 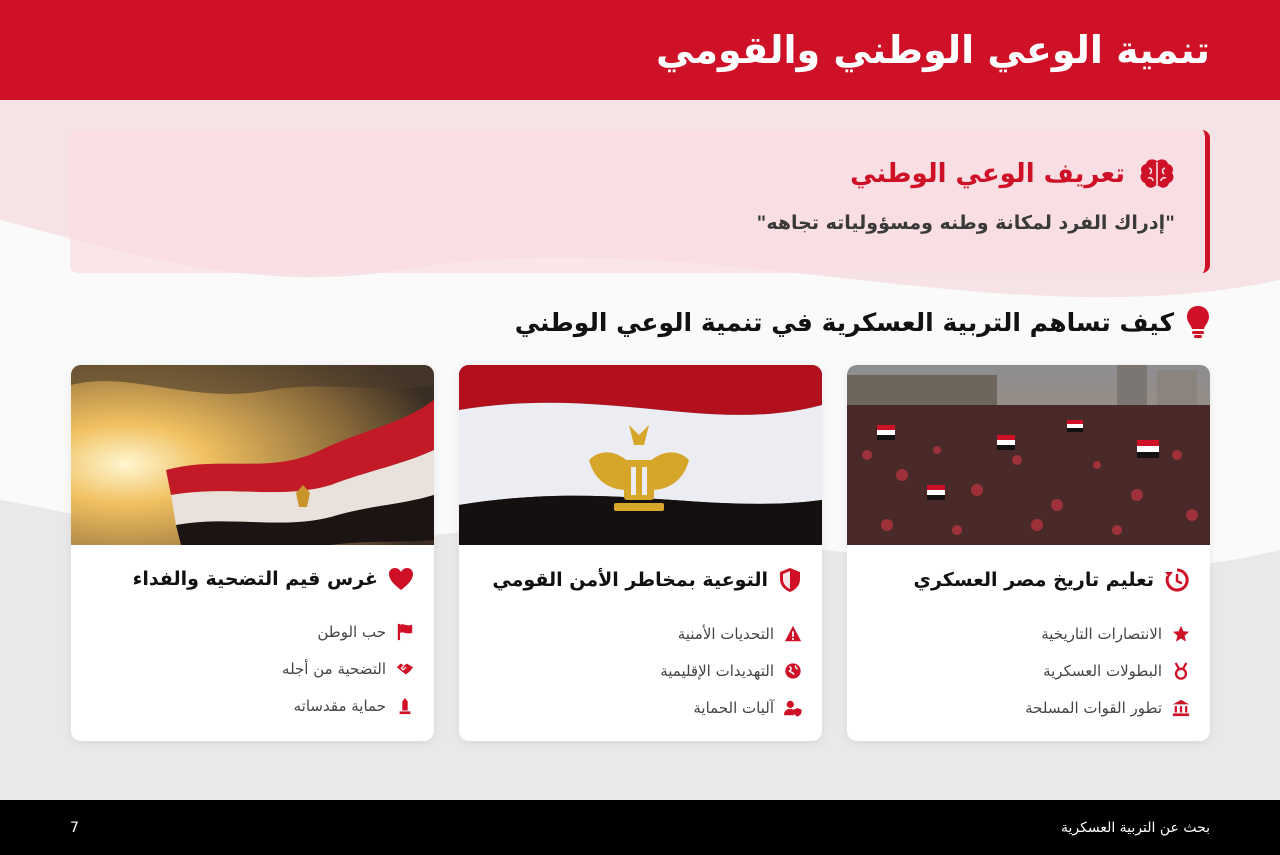 What do you see at coordinates (405, 668) in the screenshot?
I see `handshake-icon` at bounding box center [405, 668].